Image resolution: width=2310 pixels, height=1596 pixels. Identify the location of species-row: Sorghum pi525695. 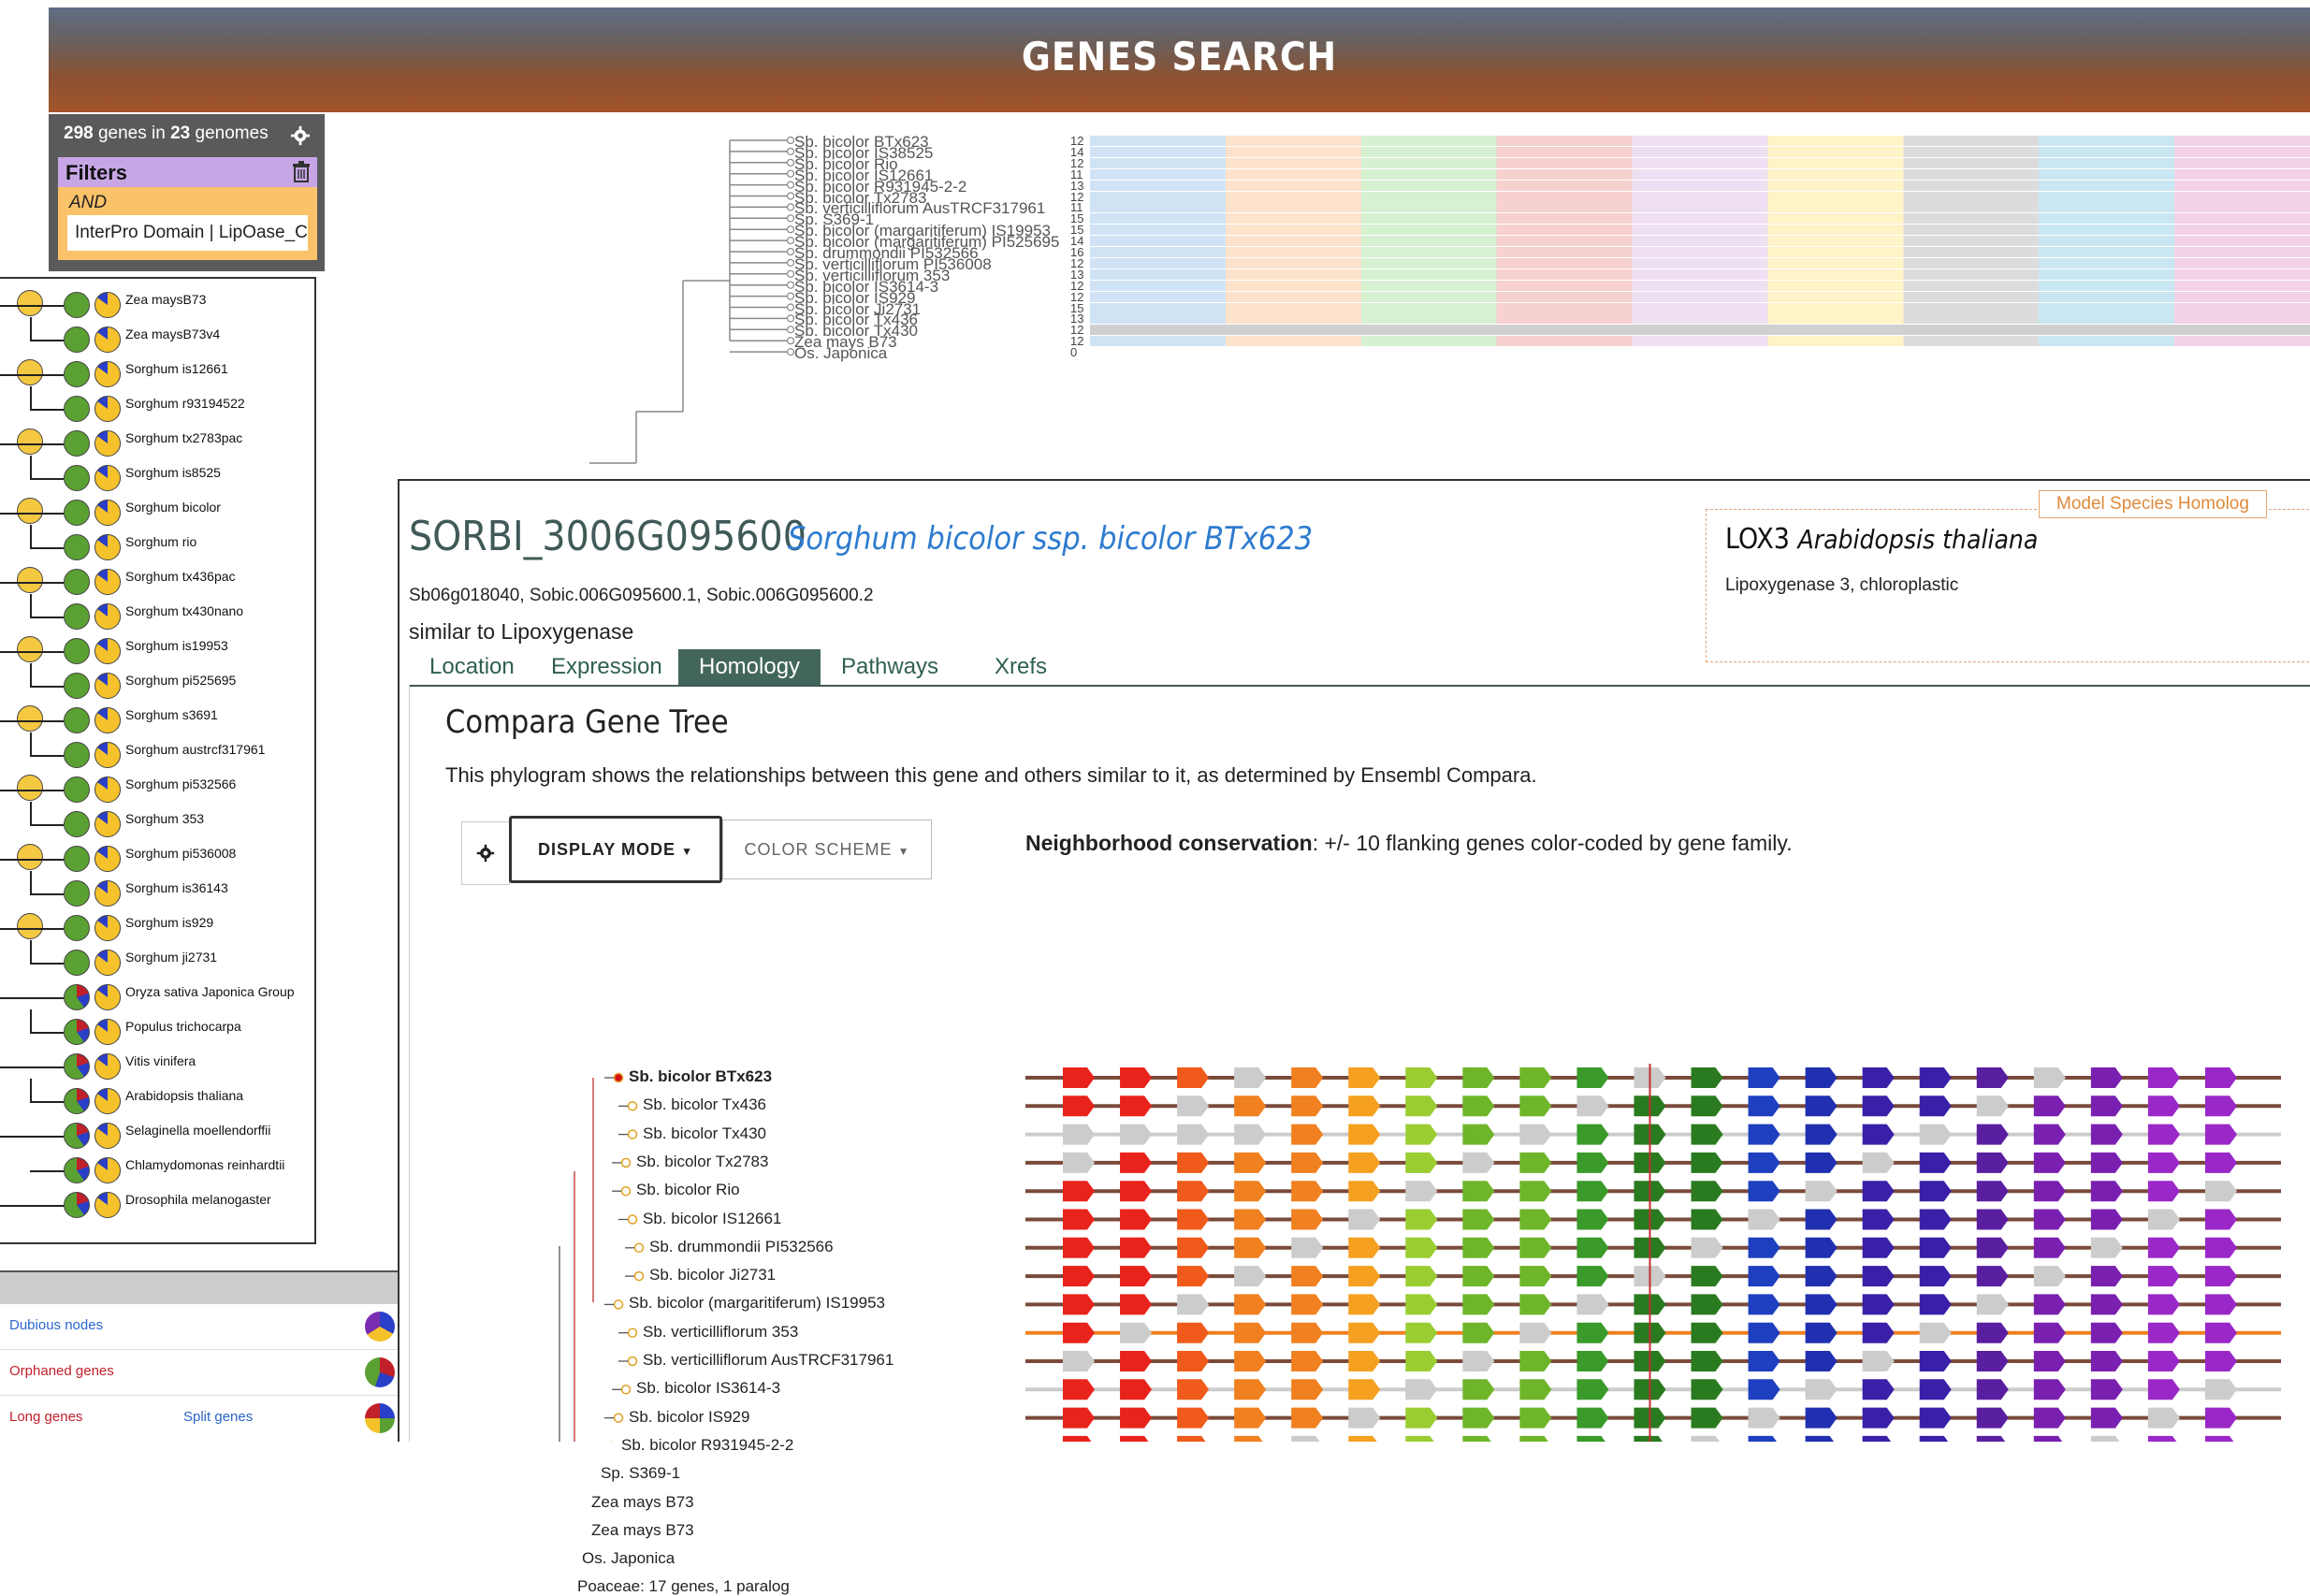
(157, 682).